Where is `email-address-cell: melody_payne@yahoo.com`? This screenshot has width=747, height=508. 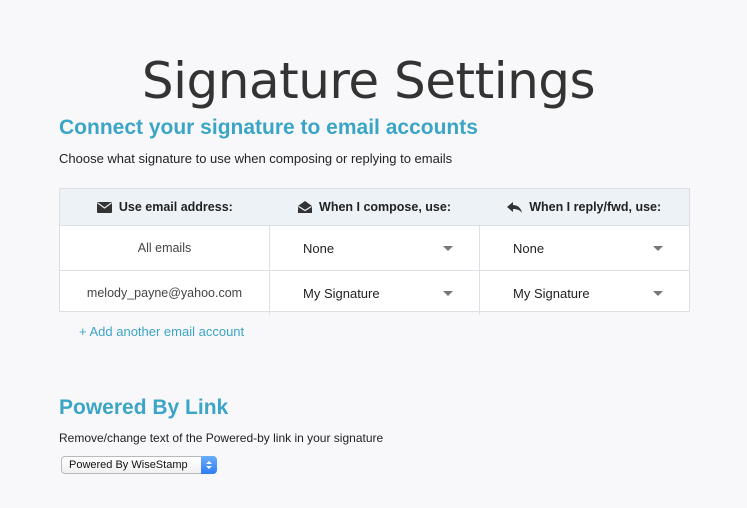
email-address-cell: melody_payne@yahoo.com is located at coordinates (165, 293).